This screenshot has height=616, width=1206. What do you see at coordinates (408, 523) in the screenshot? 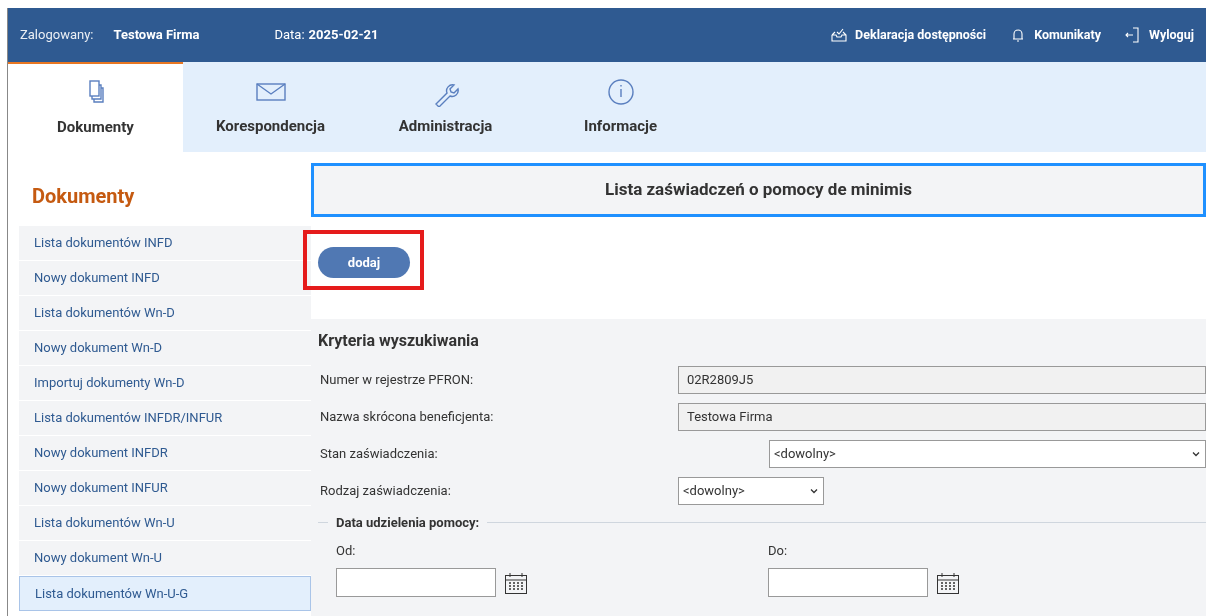
I see `date-group-legend: Data udzielenia pomocy:` at bounding box center [408, 523].